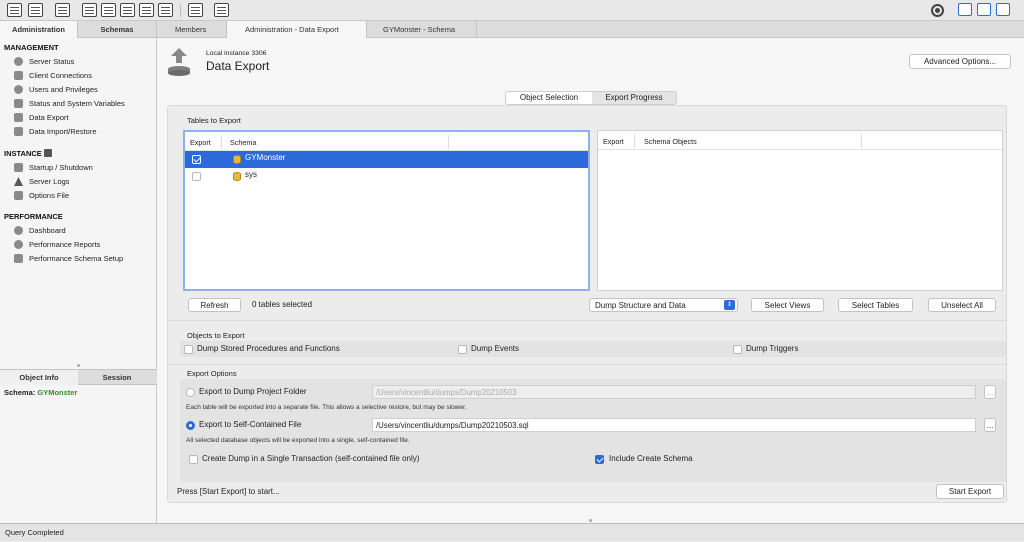 This screenshot has height=542, width=1024. Describe the element at coordinates (282, 304) in the screenshot. I see `tables-selected-count: 0 tables selected` at that location.